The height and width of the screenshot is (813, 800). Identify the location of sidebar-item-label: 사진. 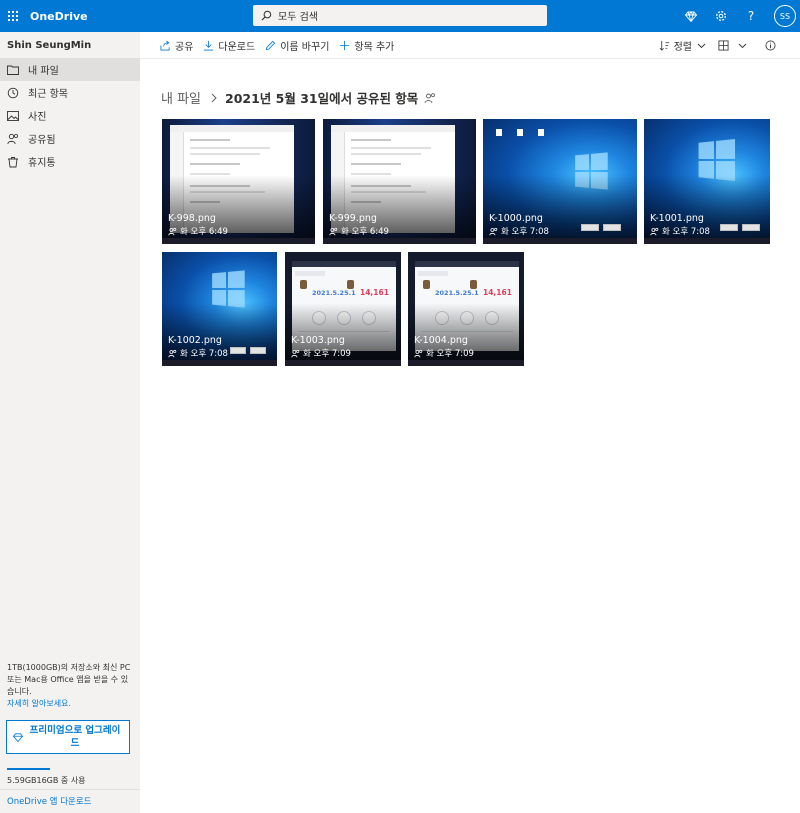
(37, 115).